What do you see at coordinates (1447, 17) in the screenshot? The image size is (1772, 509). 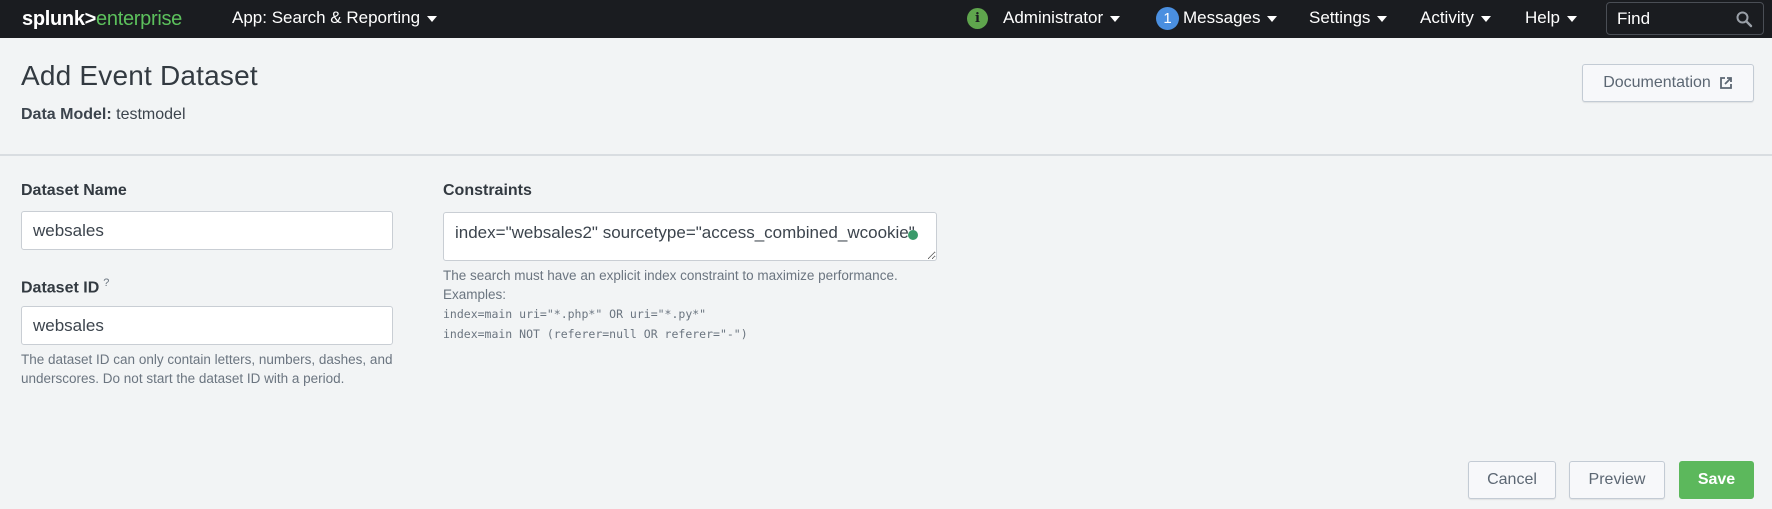 I see `activity-menu-label: Activity` at bounding box center [1447, 17].